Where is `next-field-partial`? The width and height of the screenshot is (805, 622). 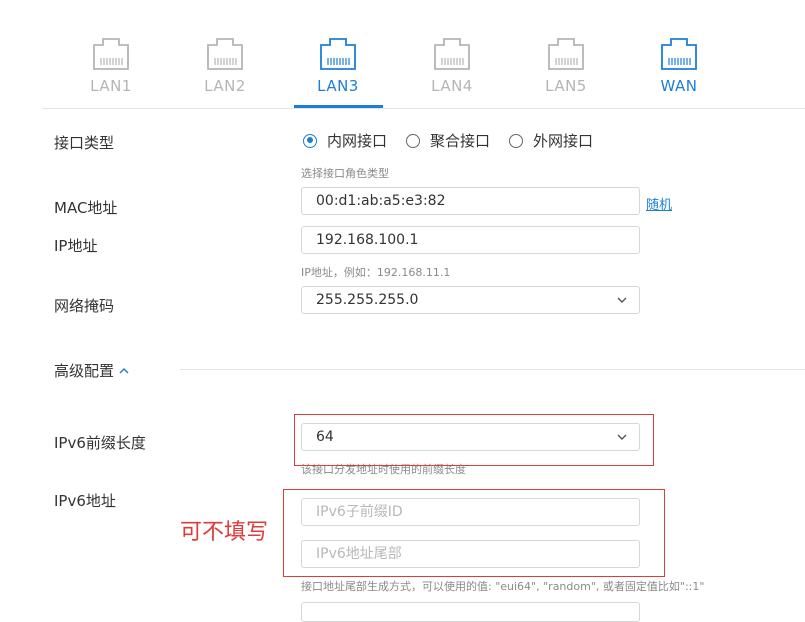 next-field-partial is located at coordinates (470, 612).